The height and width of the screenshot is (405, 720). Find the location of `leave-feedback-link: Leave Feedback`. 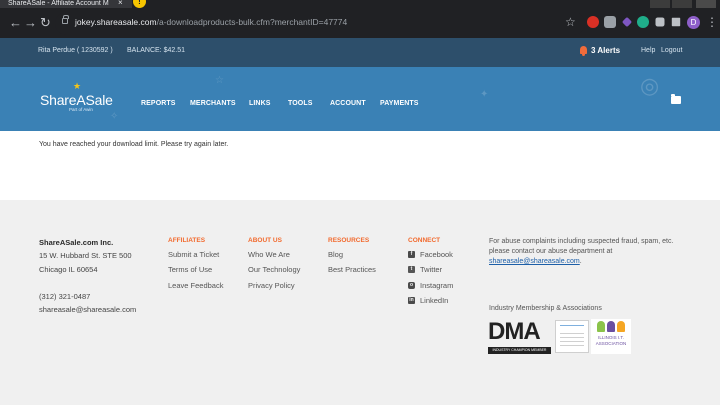

leave-feedback-link: Leave Feedback is located at coordinates (195, 285).